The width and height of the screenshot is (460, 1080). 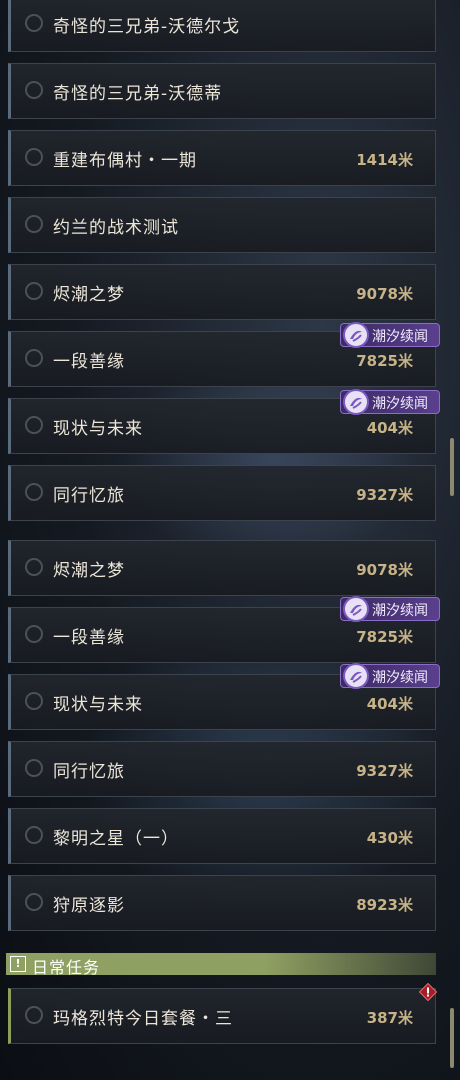 What do you see at coordinates (389, 1018) in the screenshot?
I see `quest-distance: 387米` at bounding box center [389, 1018].